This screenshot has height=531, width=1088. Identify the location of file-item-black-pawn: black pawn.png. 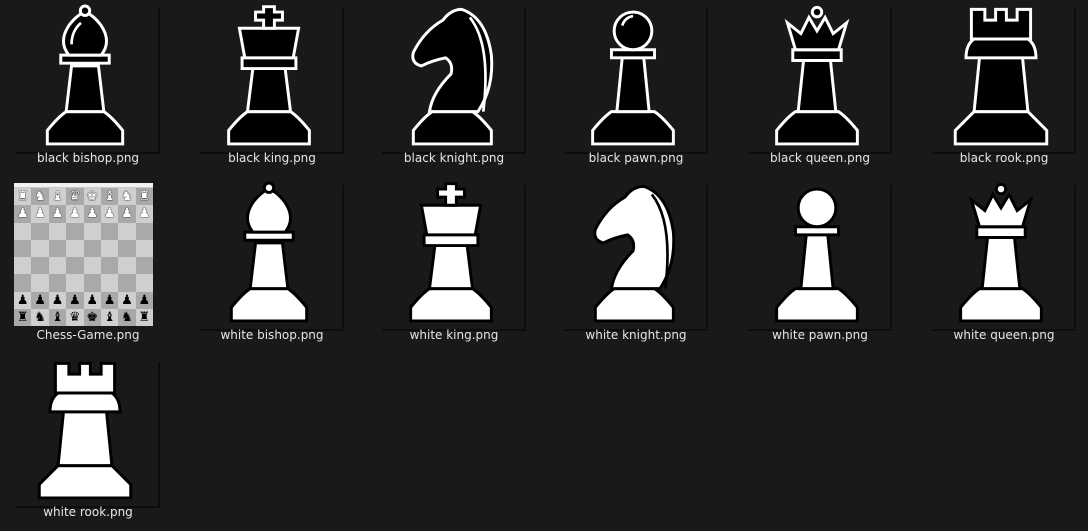
(640, 88).